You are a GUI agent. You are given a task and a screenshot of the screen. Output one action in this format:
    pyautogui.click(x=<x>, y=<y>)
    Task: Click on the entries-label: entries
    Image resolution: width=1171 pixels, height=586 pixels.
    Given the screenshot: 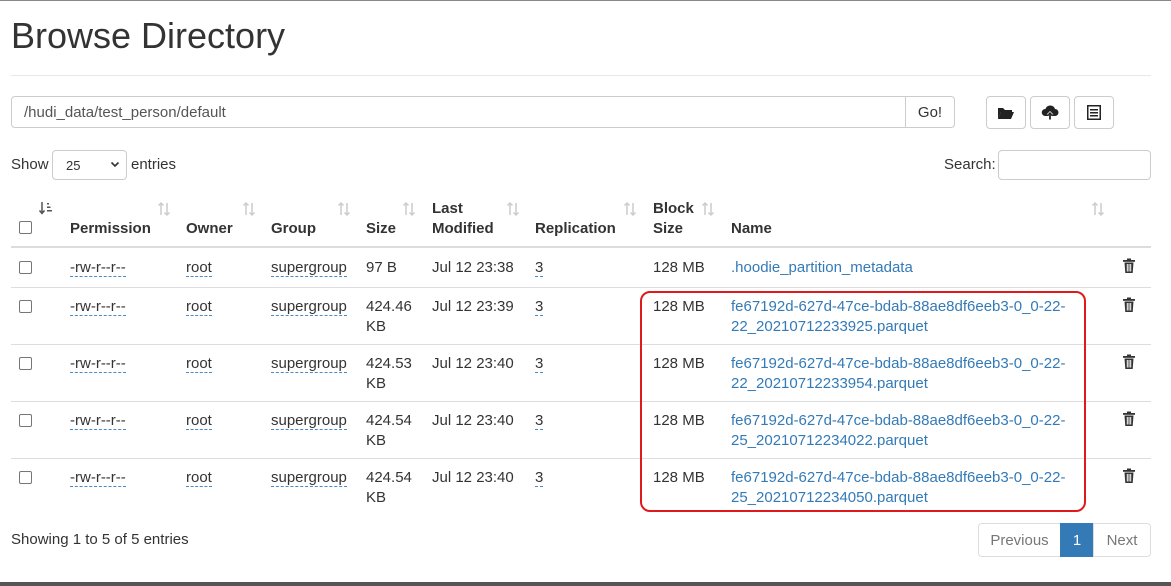 What is the action you would take?
    pyautogui.click(x=154, y=164)
    